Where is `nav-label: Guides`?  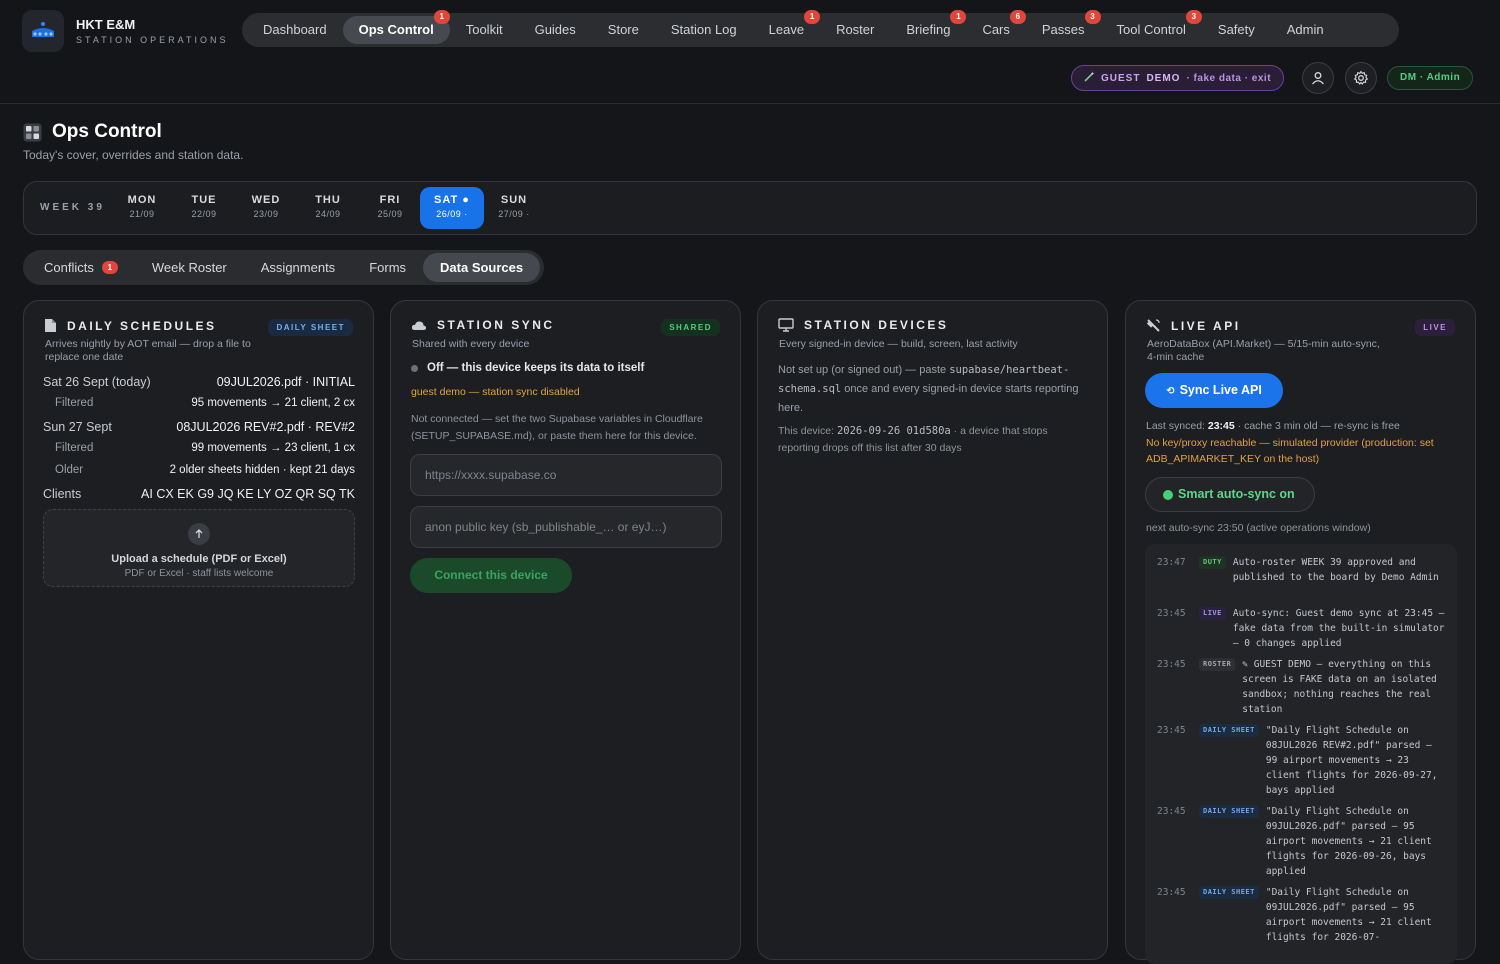
nav-label: Guides is located at coordinates (555, 29).